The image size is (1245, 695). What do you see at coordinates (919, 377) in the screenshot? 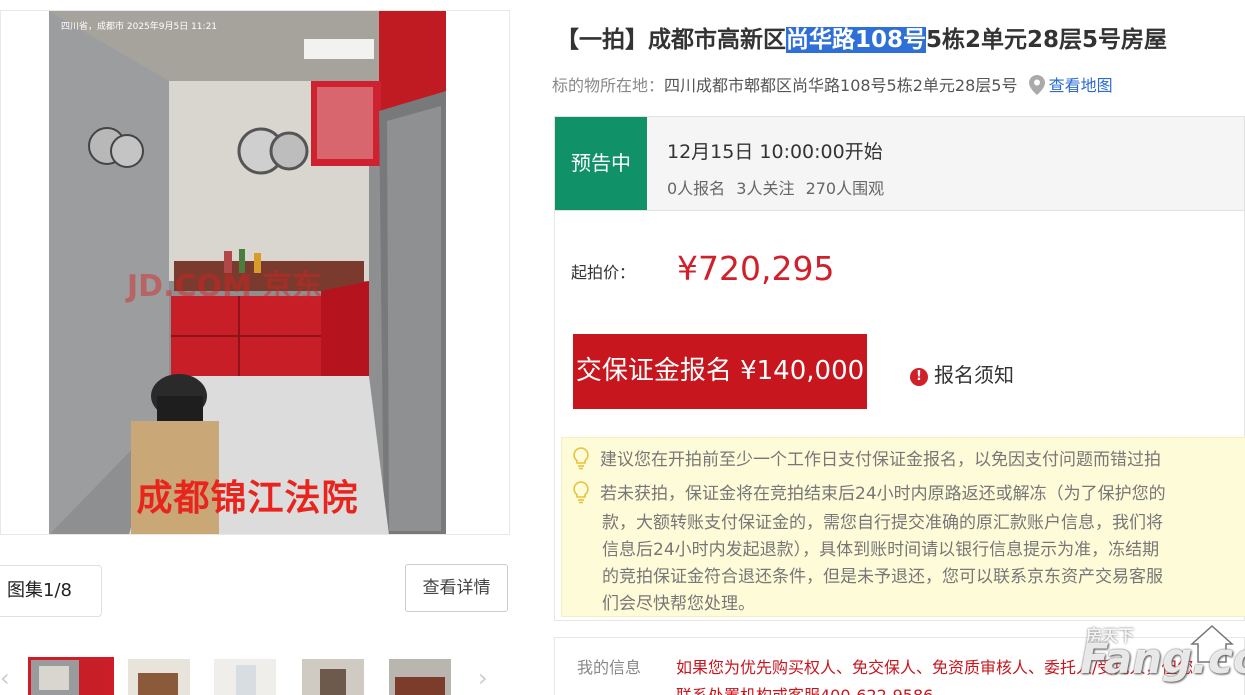
I see `warning-icon: !` at bounding box center [919, 377].